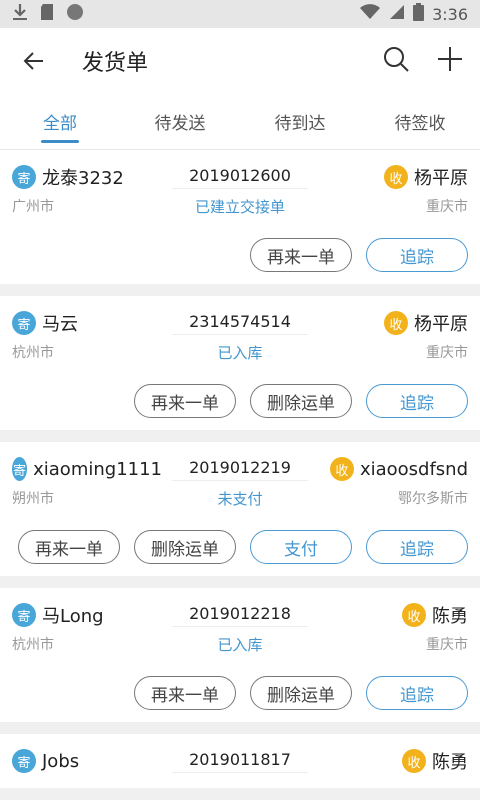 The image size is (480, 800). I want to click on signal-icon, so click(397, 14).